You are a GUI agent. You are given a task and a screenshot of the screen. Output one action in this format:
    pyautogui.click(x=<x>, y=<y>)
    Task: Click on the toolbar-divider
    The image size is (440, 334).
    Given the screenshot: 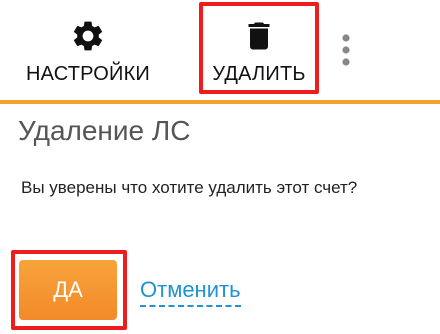 What is the action you would take?
    pyautogui.click(x=220, y=102)
    